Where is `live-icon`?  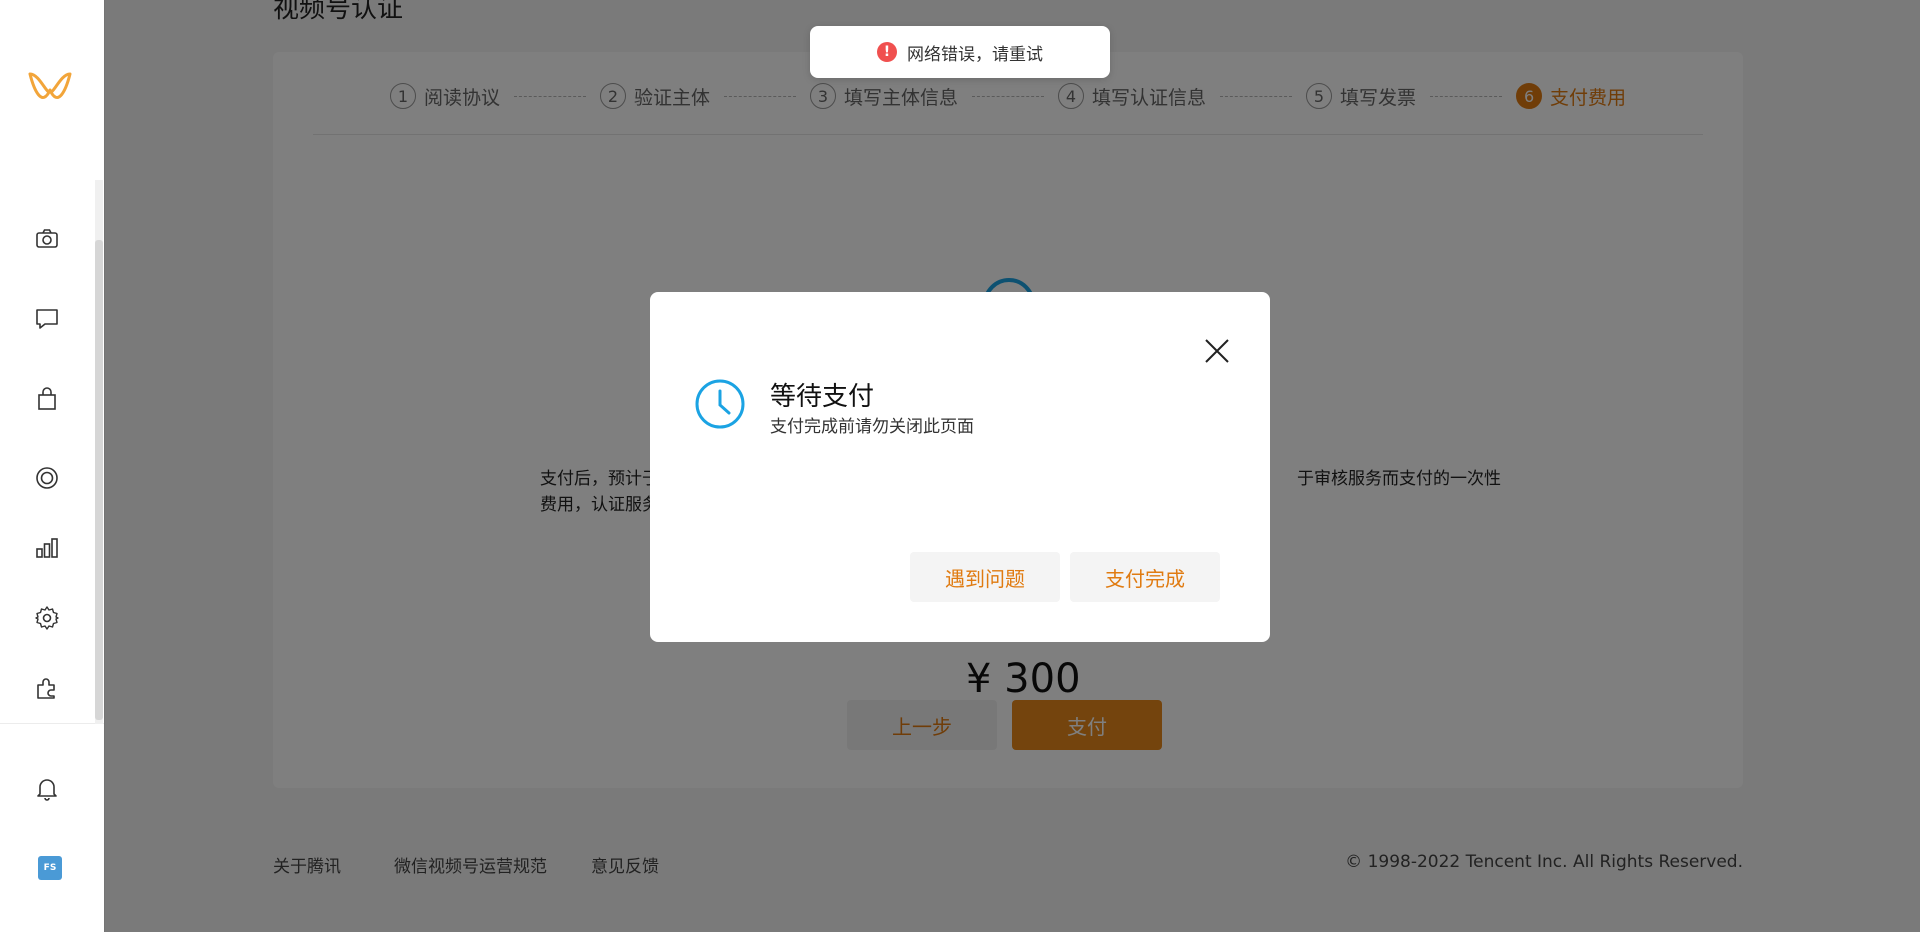
live-icon is located at coordinates (47, 478).